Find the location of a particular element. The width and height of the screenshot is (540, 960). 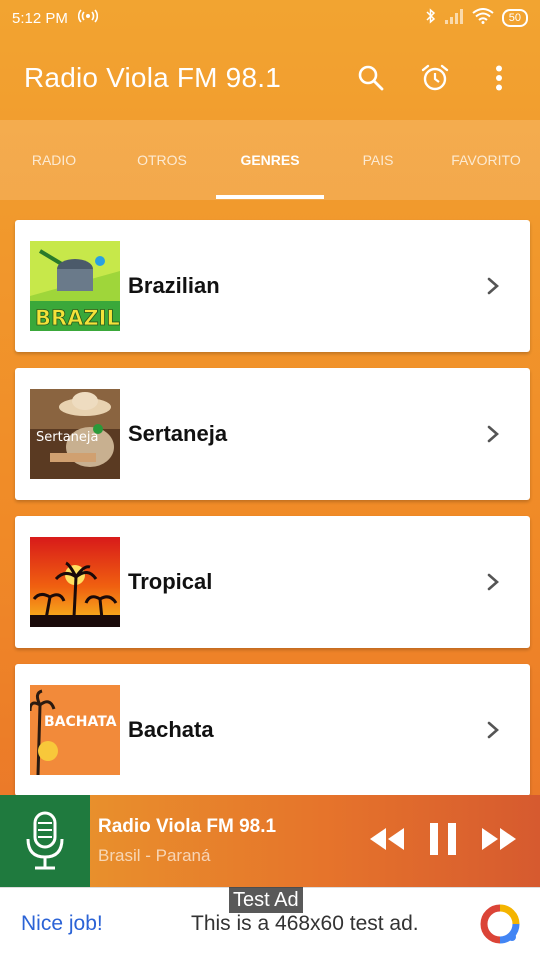

genre-name: Sertaneja is located at coordinates (178, 433).